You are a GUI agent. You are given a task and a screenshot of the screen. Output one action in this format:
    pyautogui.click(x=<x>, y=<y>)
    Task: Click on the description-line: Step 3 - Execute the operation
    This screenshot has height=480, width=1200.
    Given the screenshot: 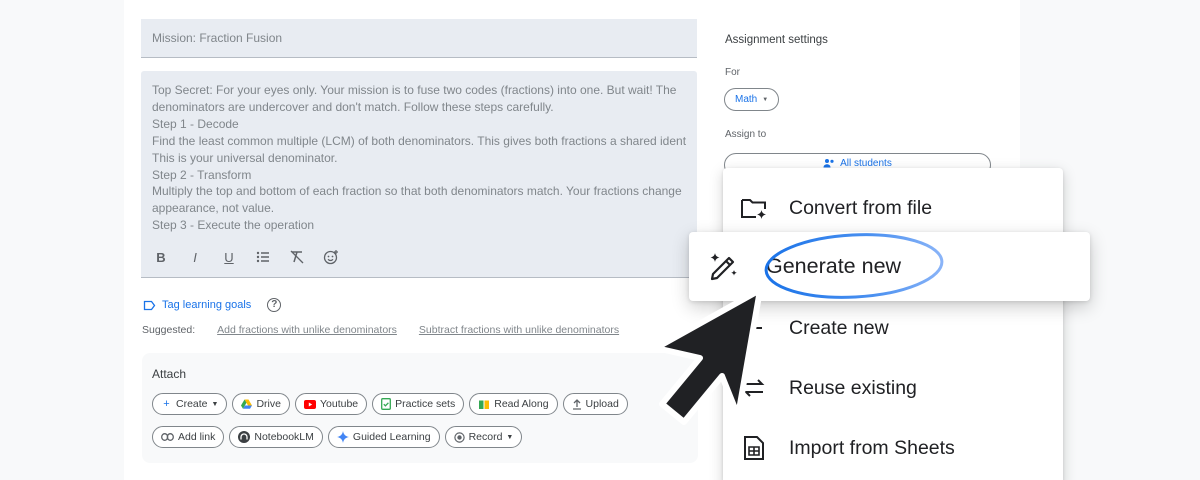 What is the action you would take?
    pyautogui.click(x=233, y=225)
    